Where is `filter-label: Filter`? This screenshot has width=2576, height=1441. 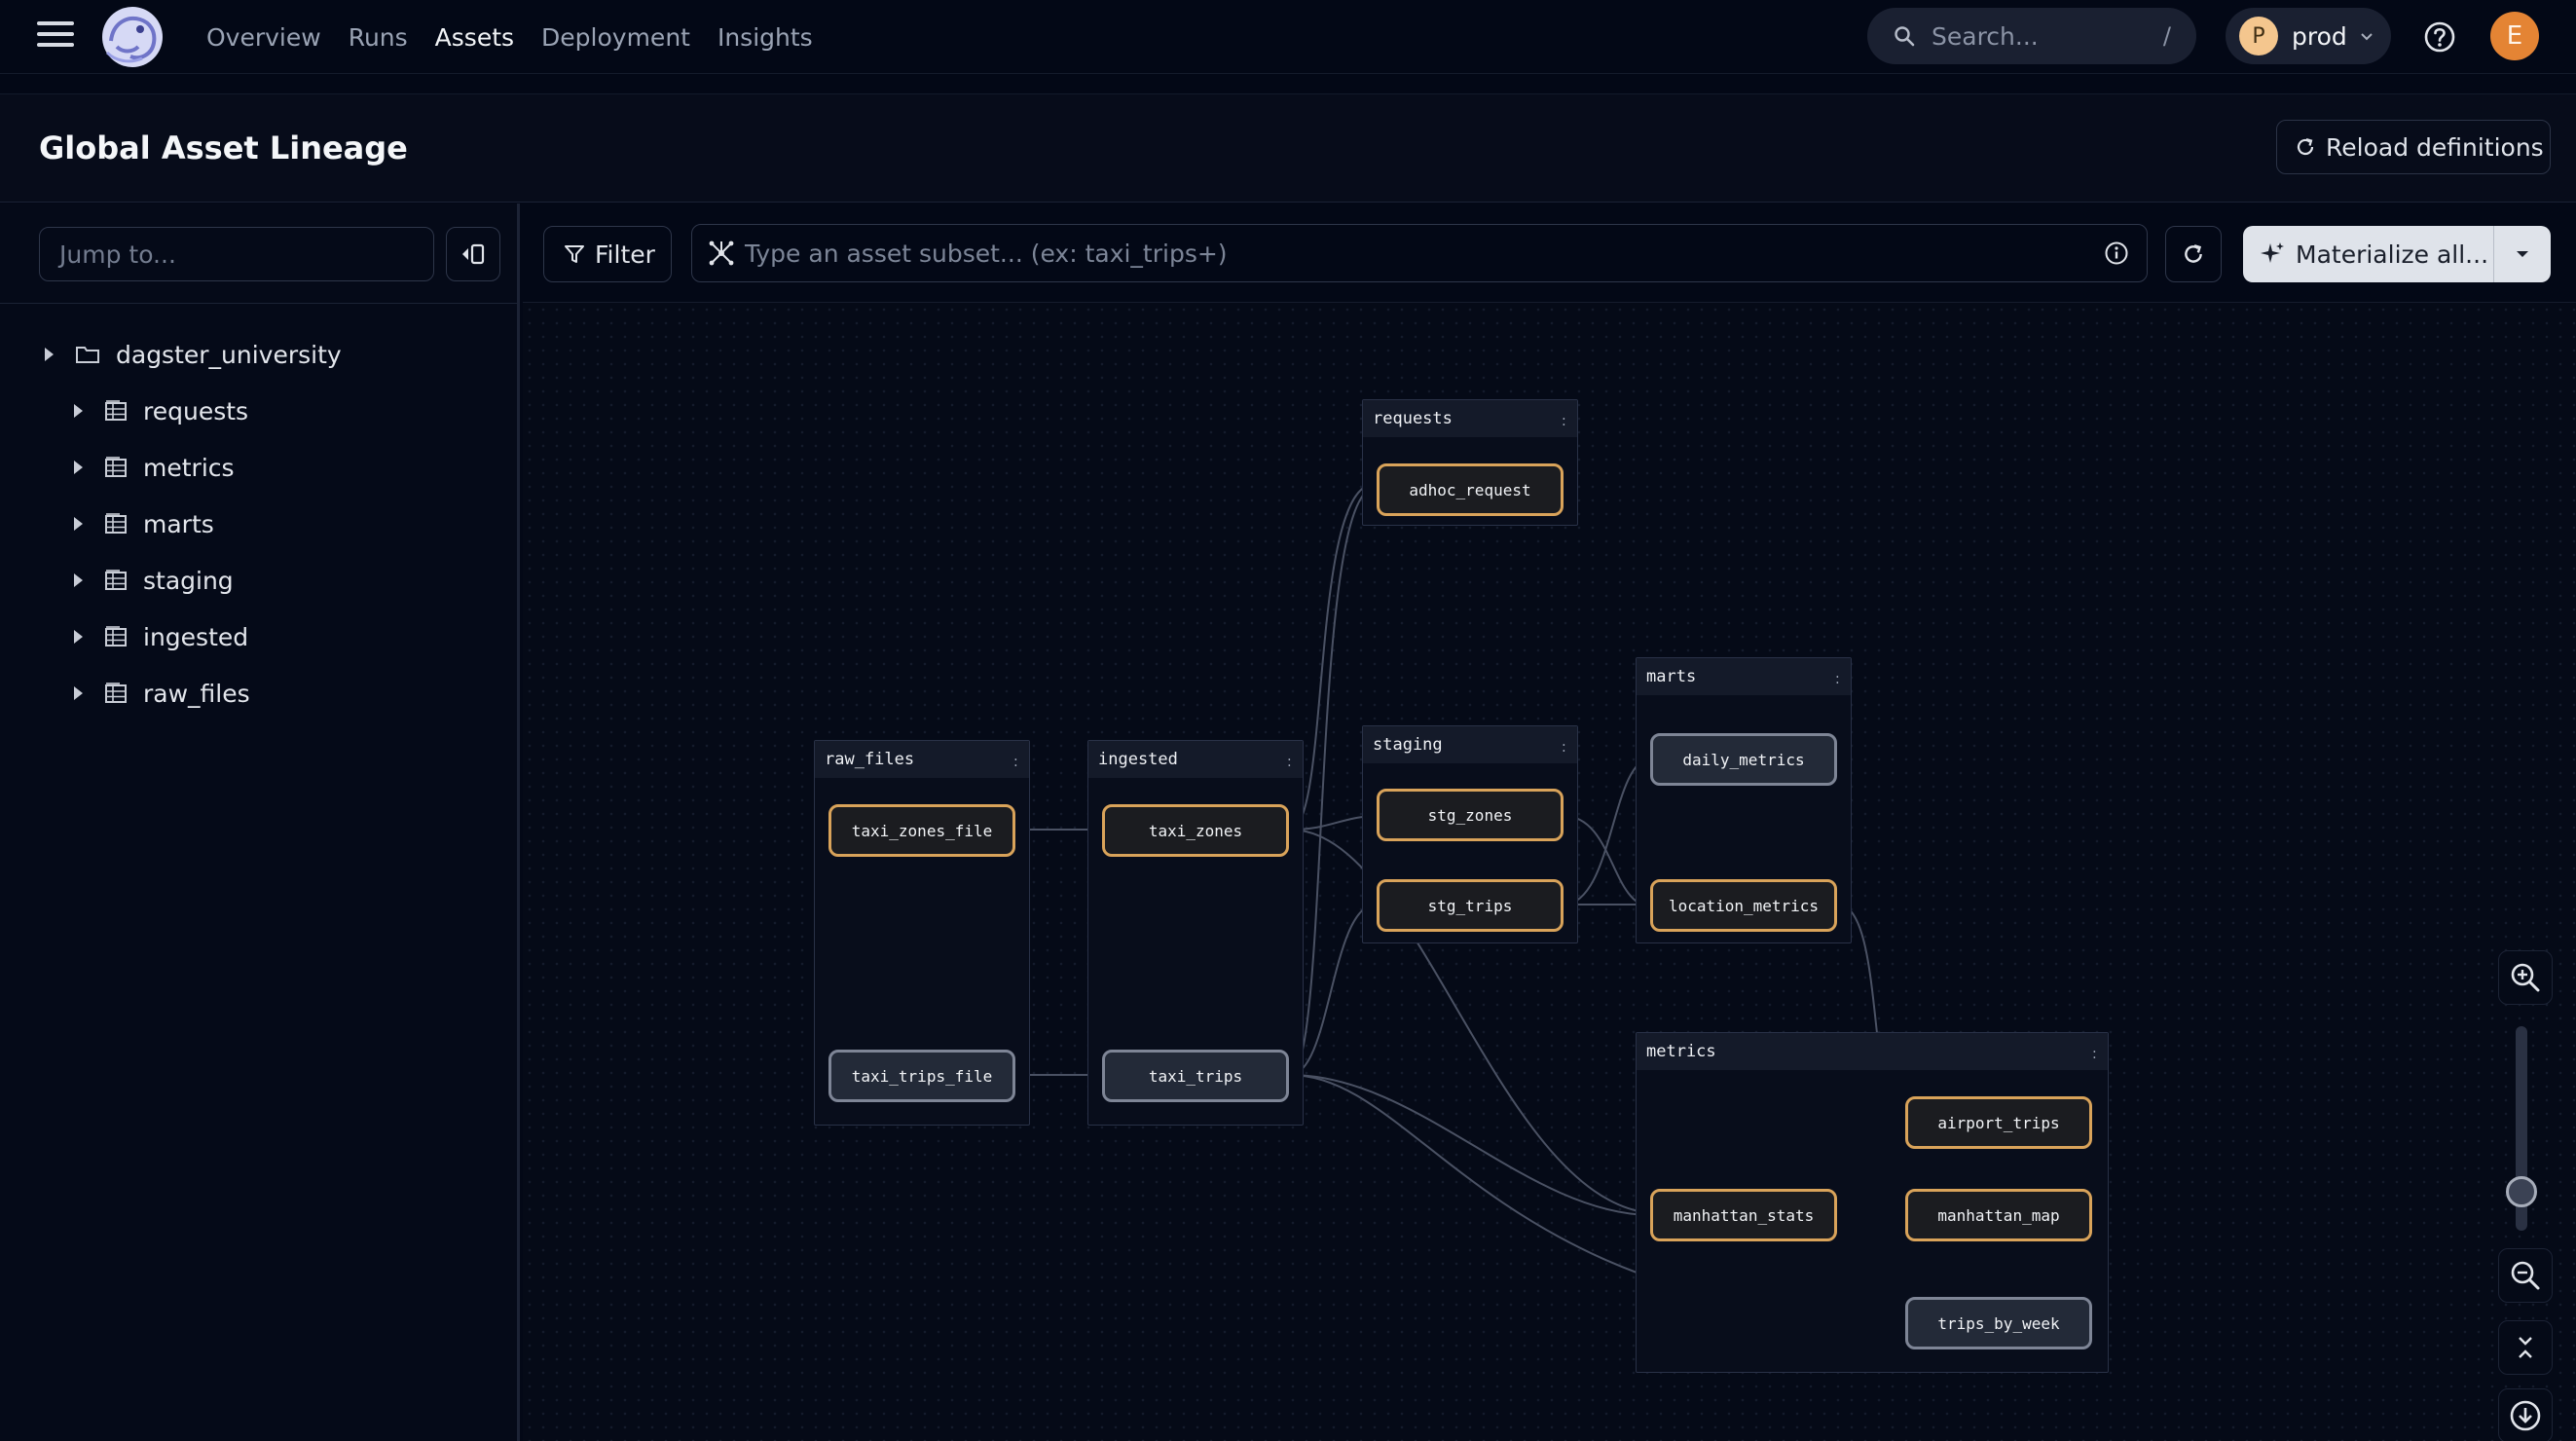
filter-label: Filter is located at coordinates (625, 254).